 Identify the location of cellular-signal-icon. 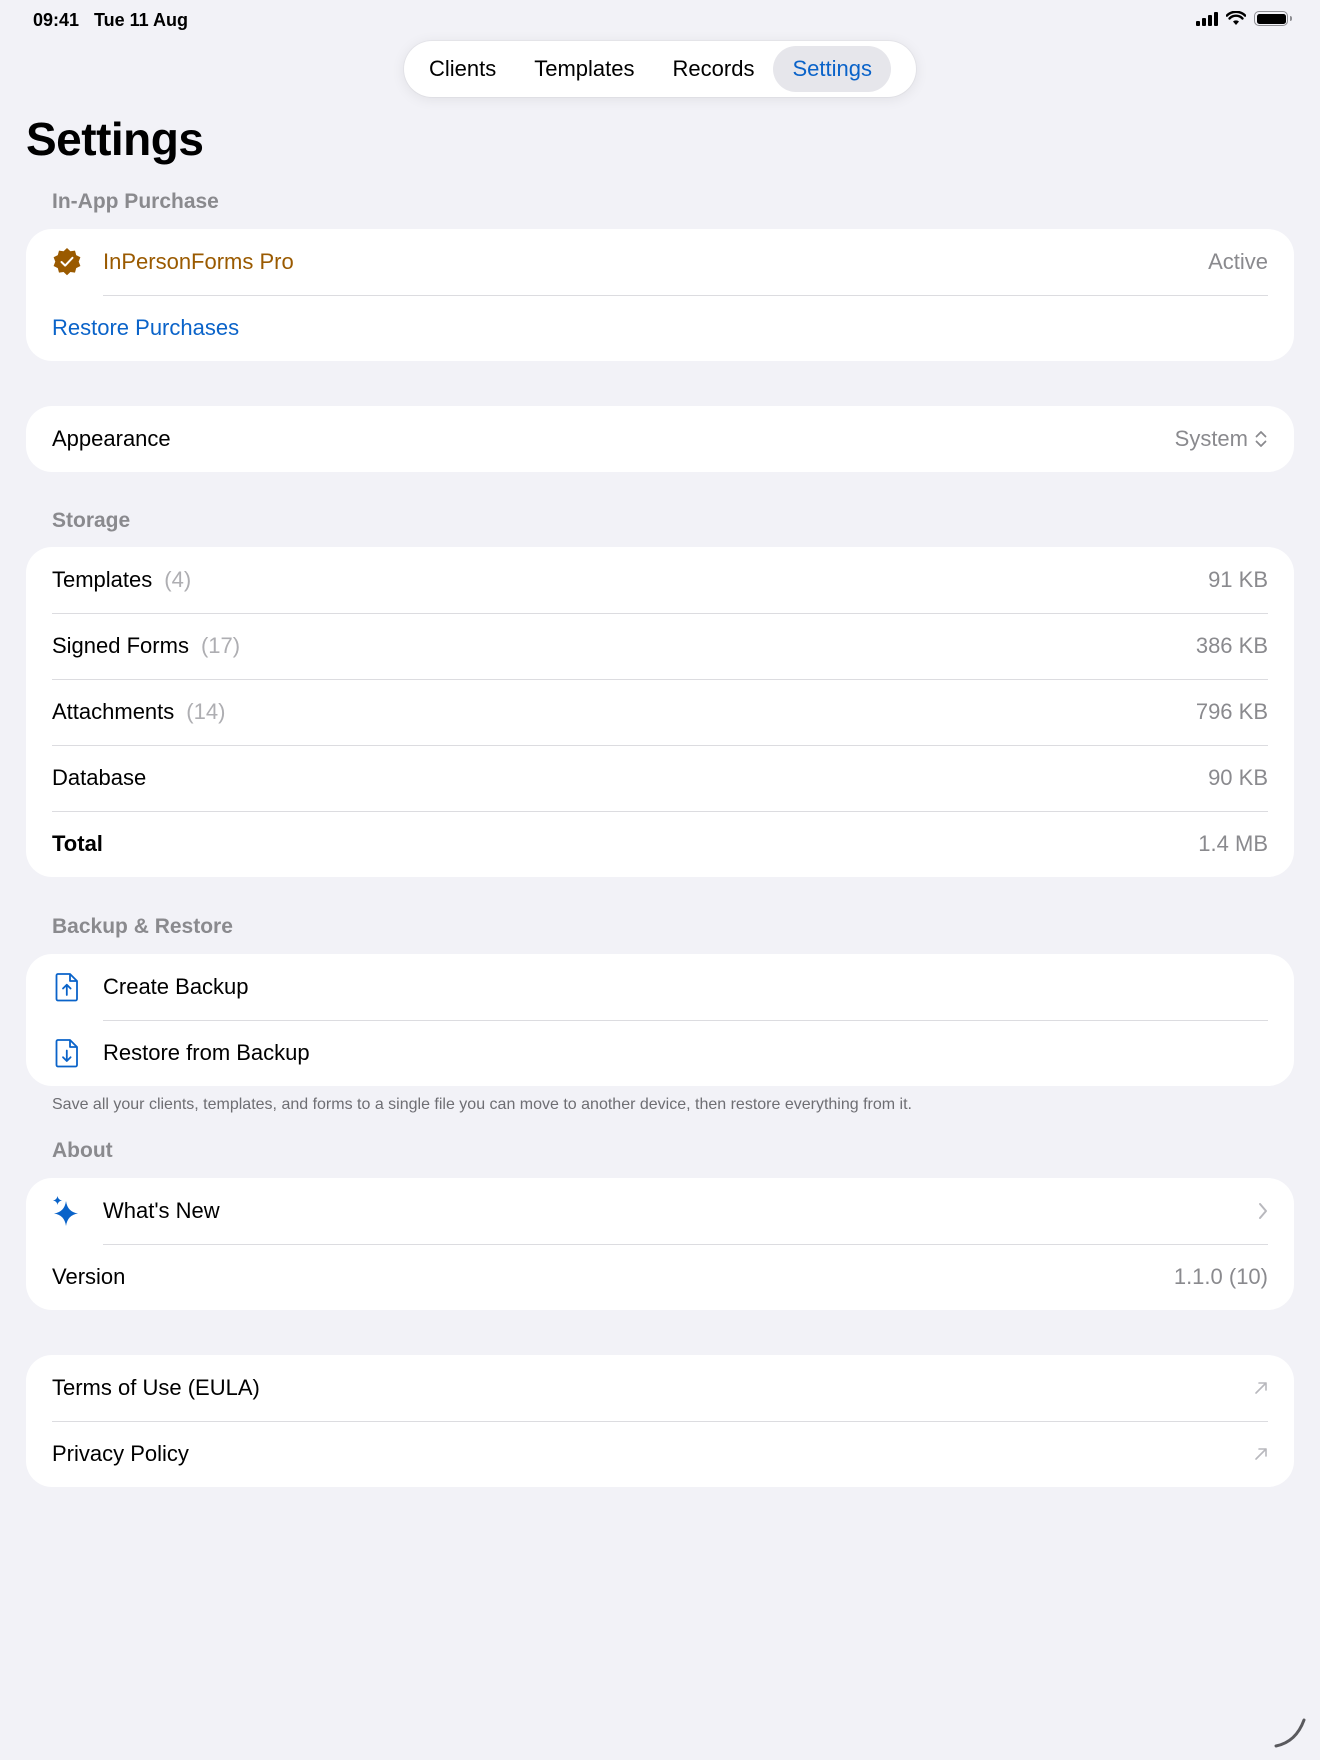
(1207, 18).